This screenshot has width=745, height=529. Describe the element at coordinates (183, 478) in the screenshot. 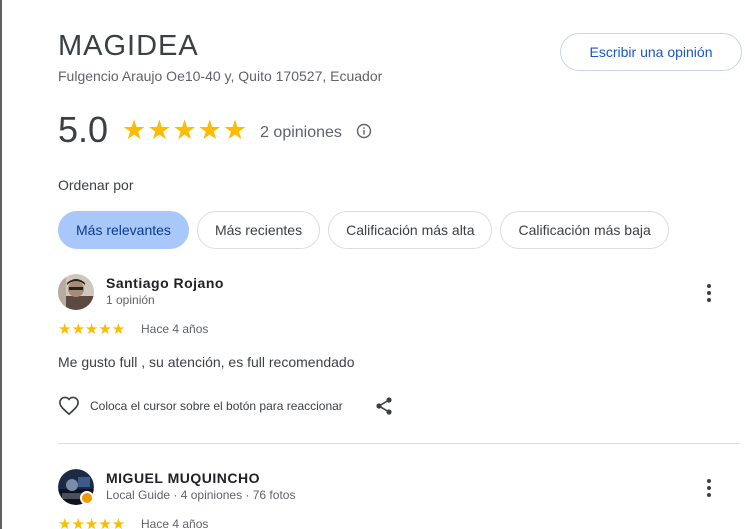

I see `reviewer-name: MIGUEL MUQUINCHO` at that location.